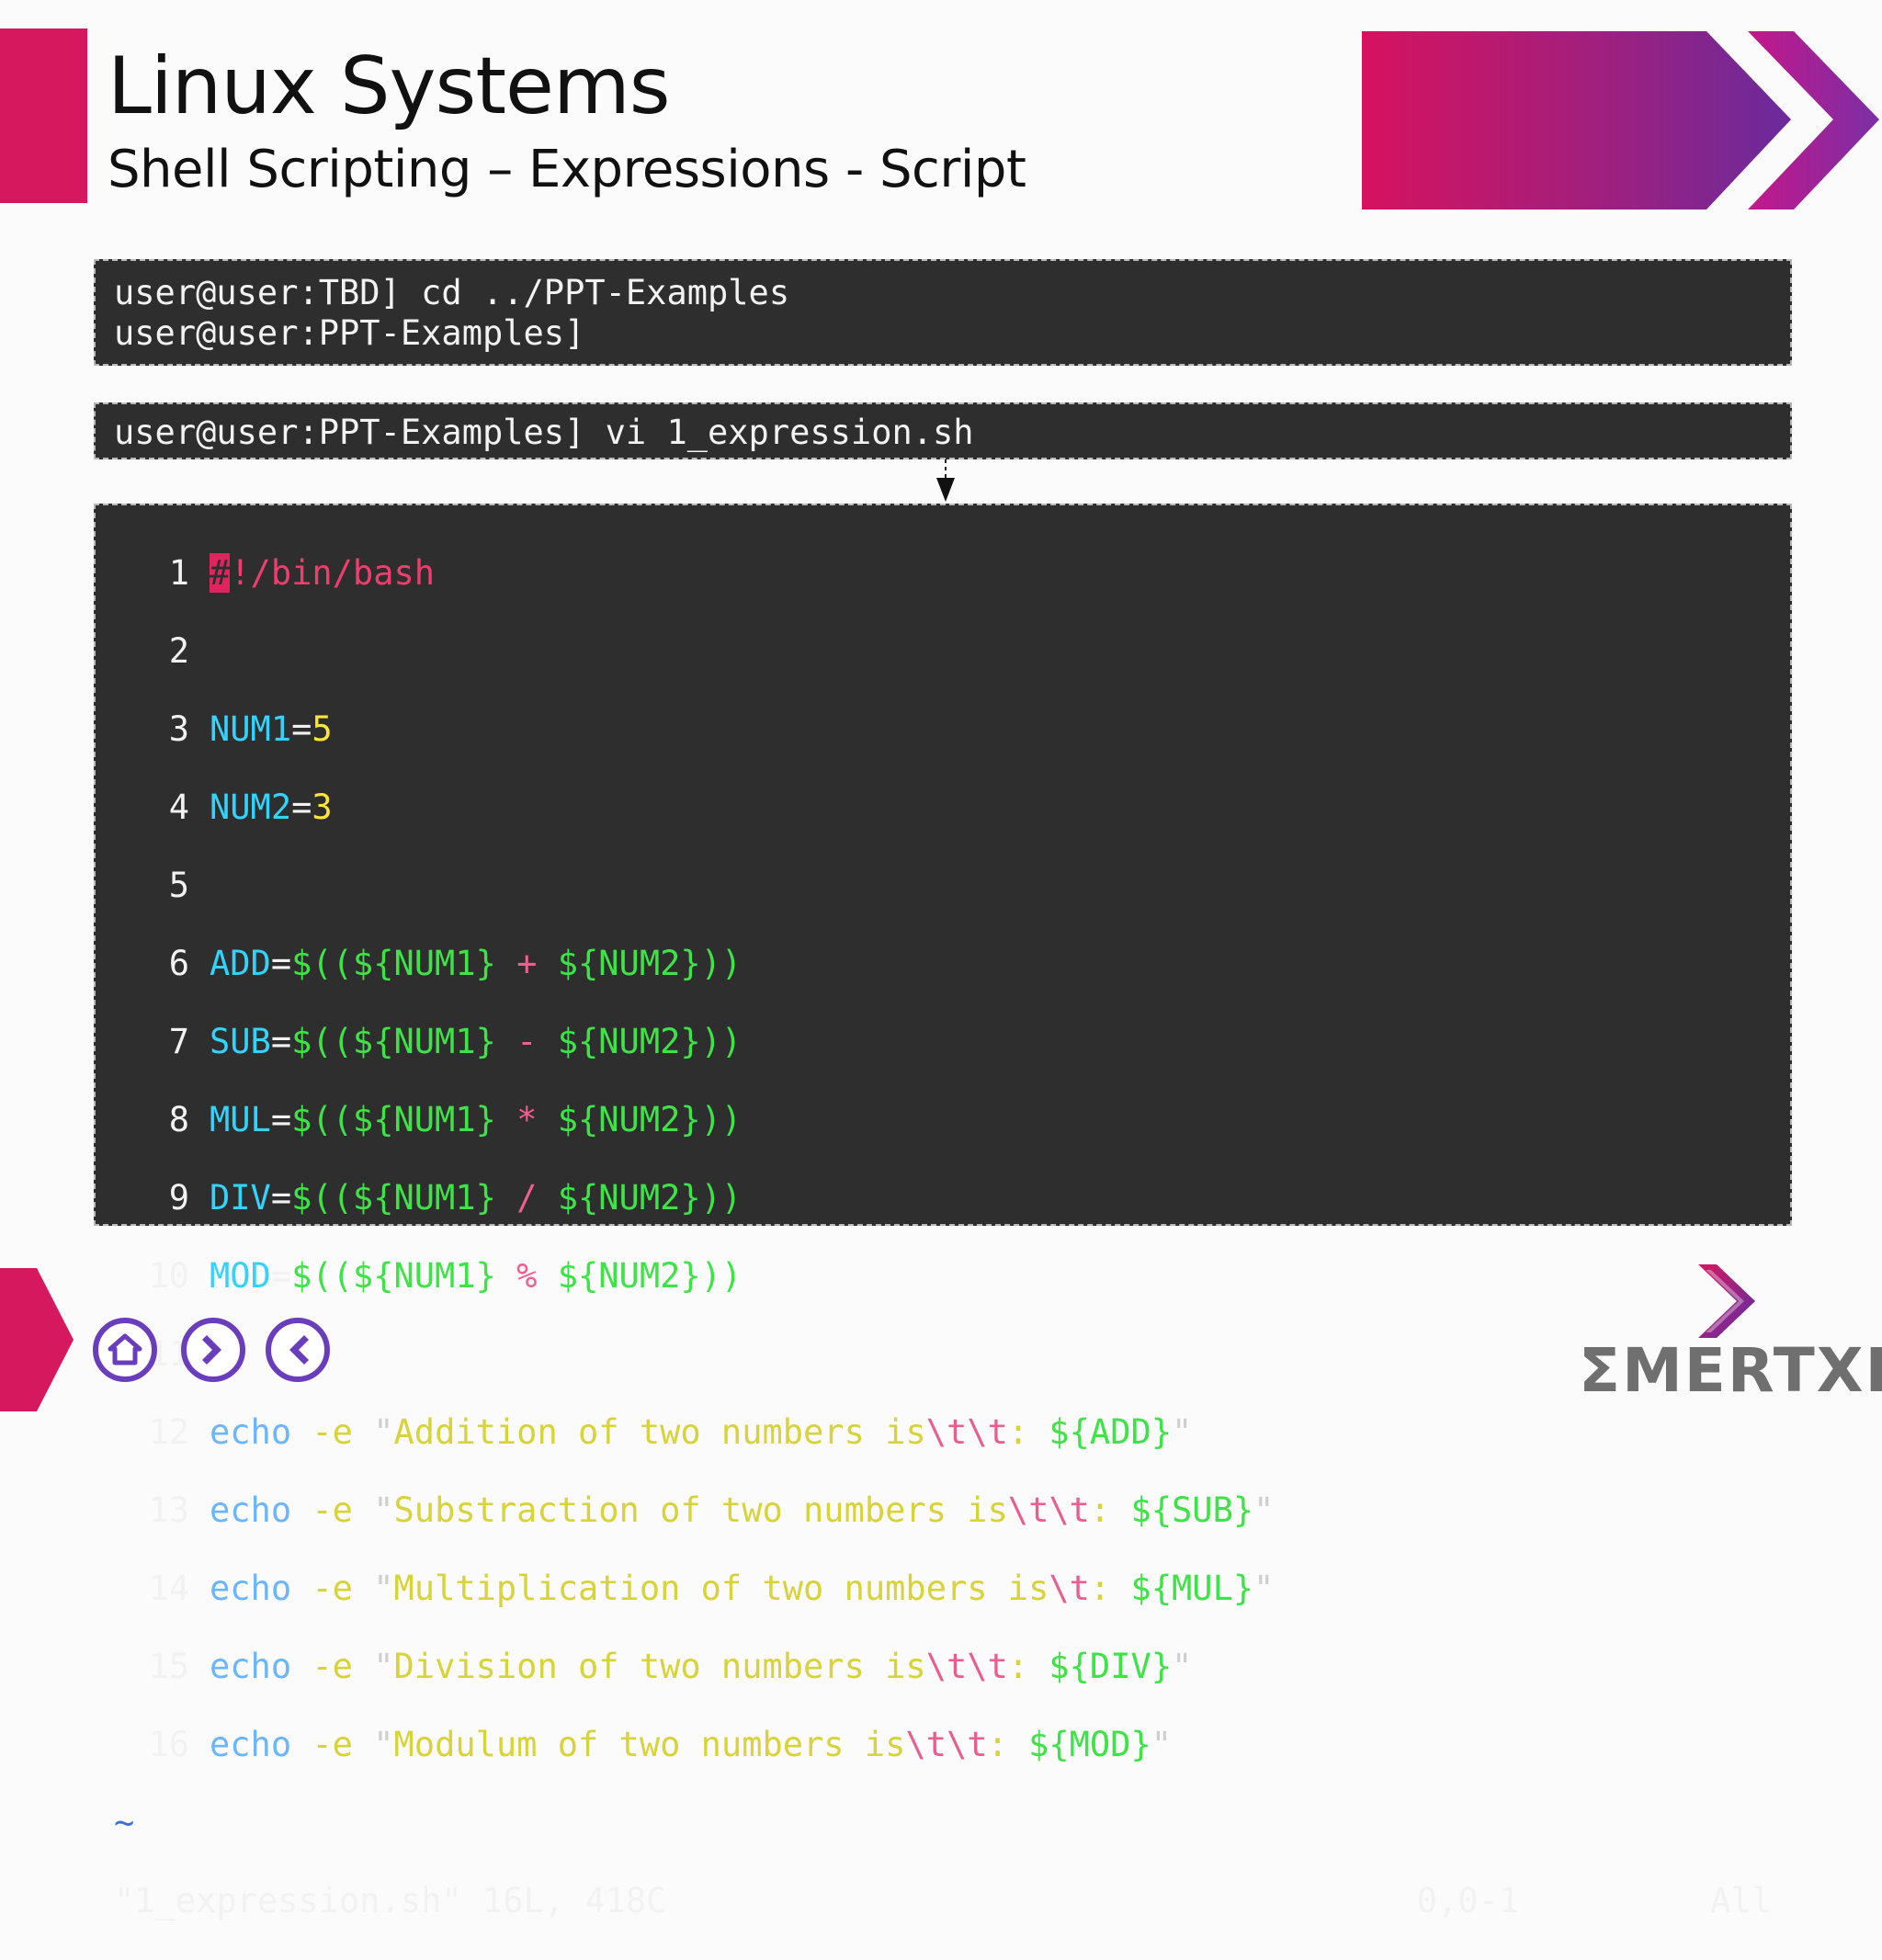 This screenshot has width=1882, height=1960. What do you see at coordinates (213, 1350) in the screenshot?
I see `next-button` at bounding box center [213, 1350].